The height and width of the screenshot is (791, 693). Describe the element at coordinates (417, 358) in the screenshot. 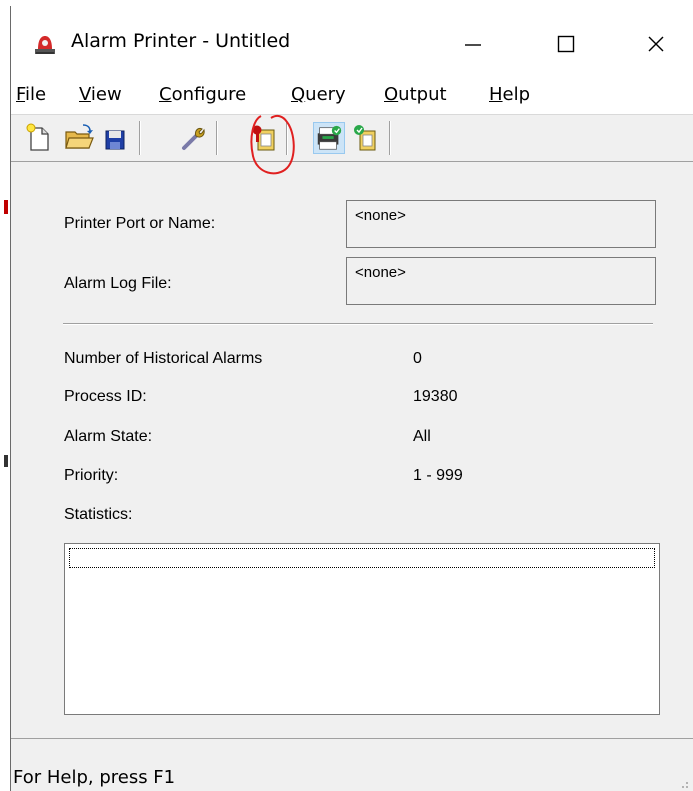

I see `historical-alarms-value: 0` at that location.